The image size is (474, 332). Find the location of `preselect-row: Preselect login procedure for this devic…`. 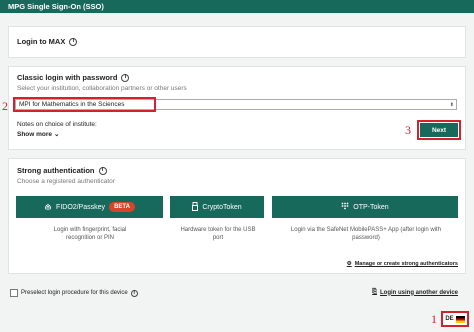

preselect-row: Preselect login procedure for this devic… is located at coordinates (74, 293).